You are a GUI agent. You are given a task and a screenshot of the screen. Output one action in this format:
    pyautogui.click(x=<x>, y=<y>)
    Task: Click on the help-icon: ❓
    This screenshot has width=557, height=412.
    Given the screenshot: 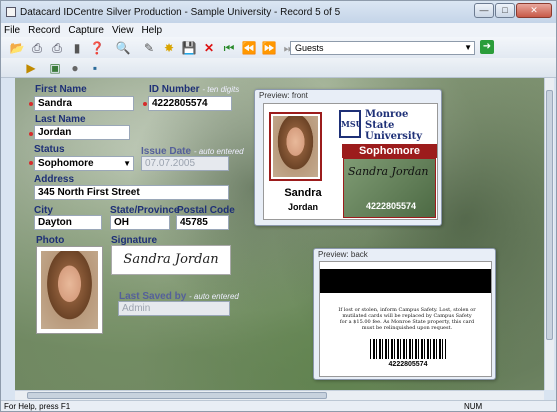 What is the action you would take?
    pyautogui.click(x=97, y=48)
    